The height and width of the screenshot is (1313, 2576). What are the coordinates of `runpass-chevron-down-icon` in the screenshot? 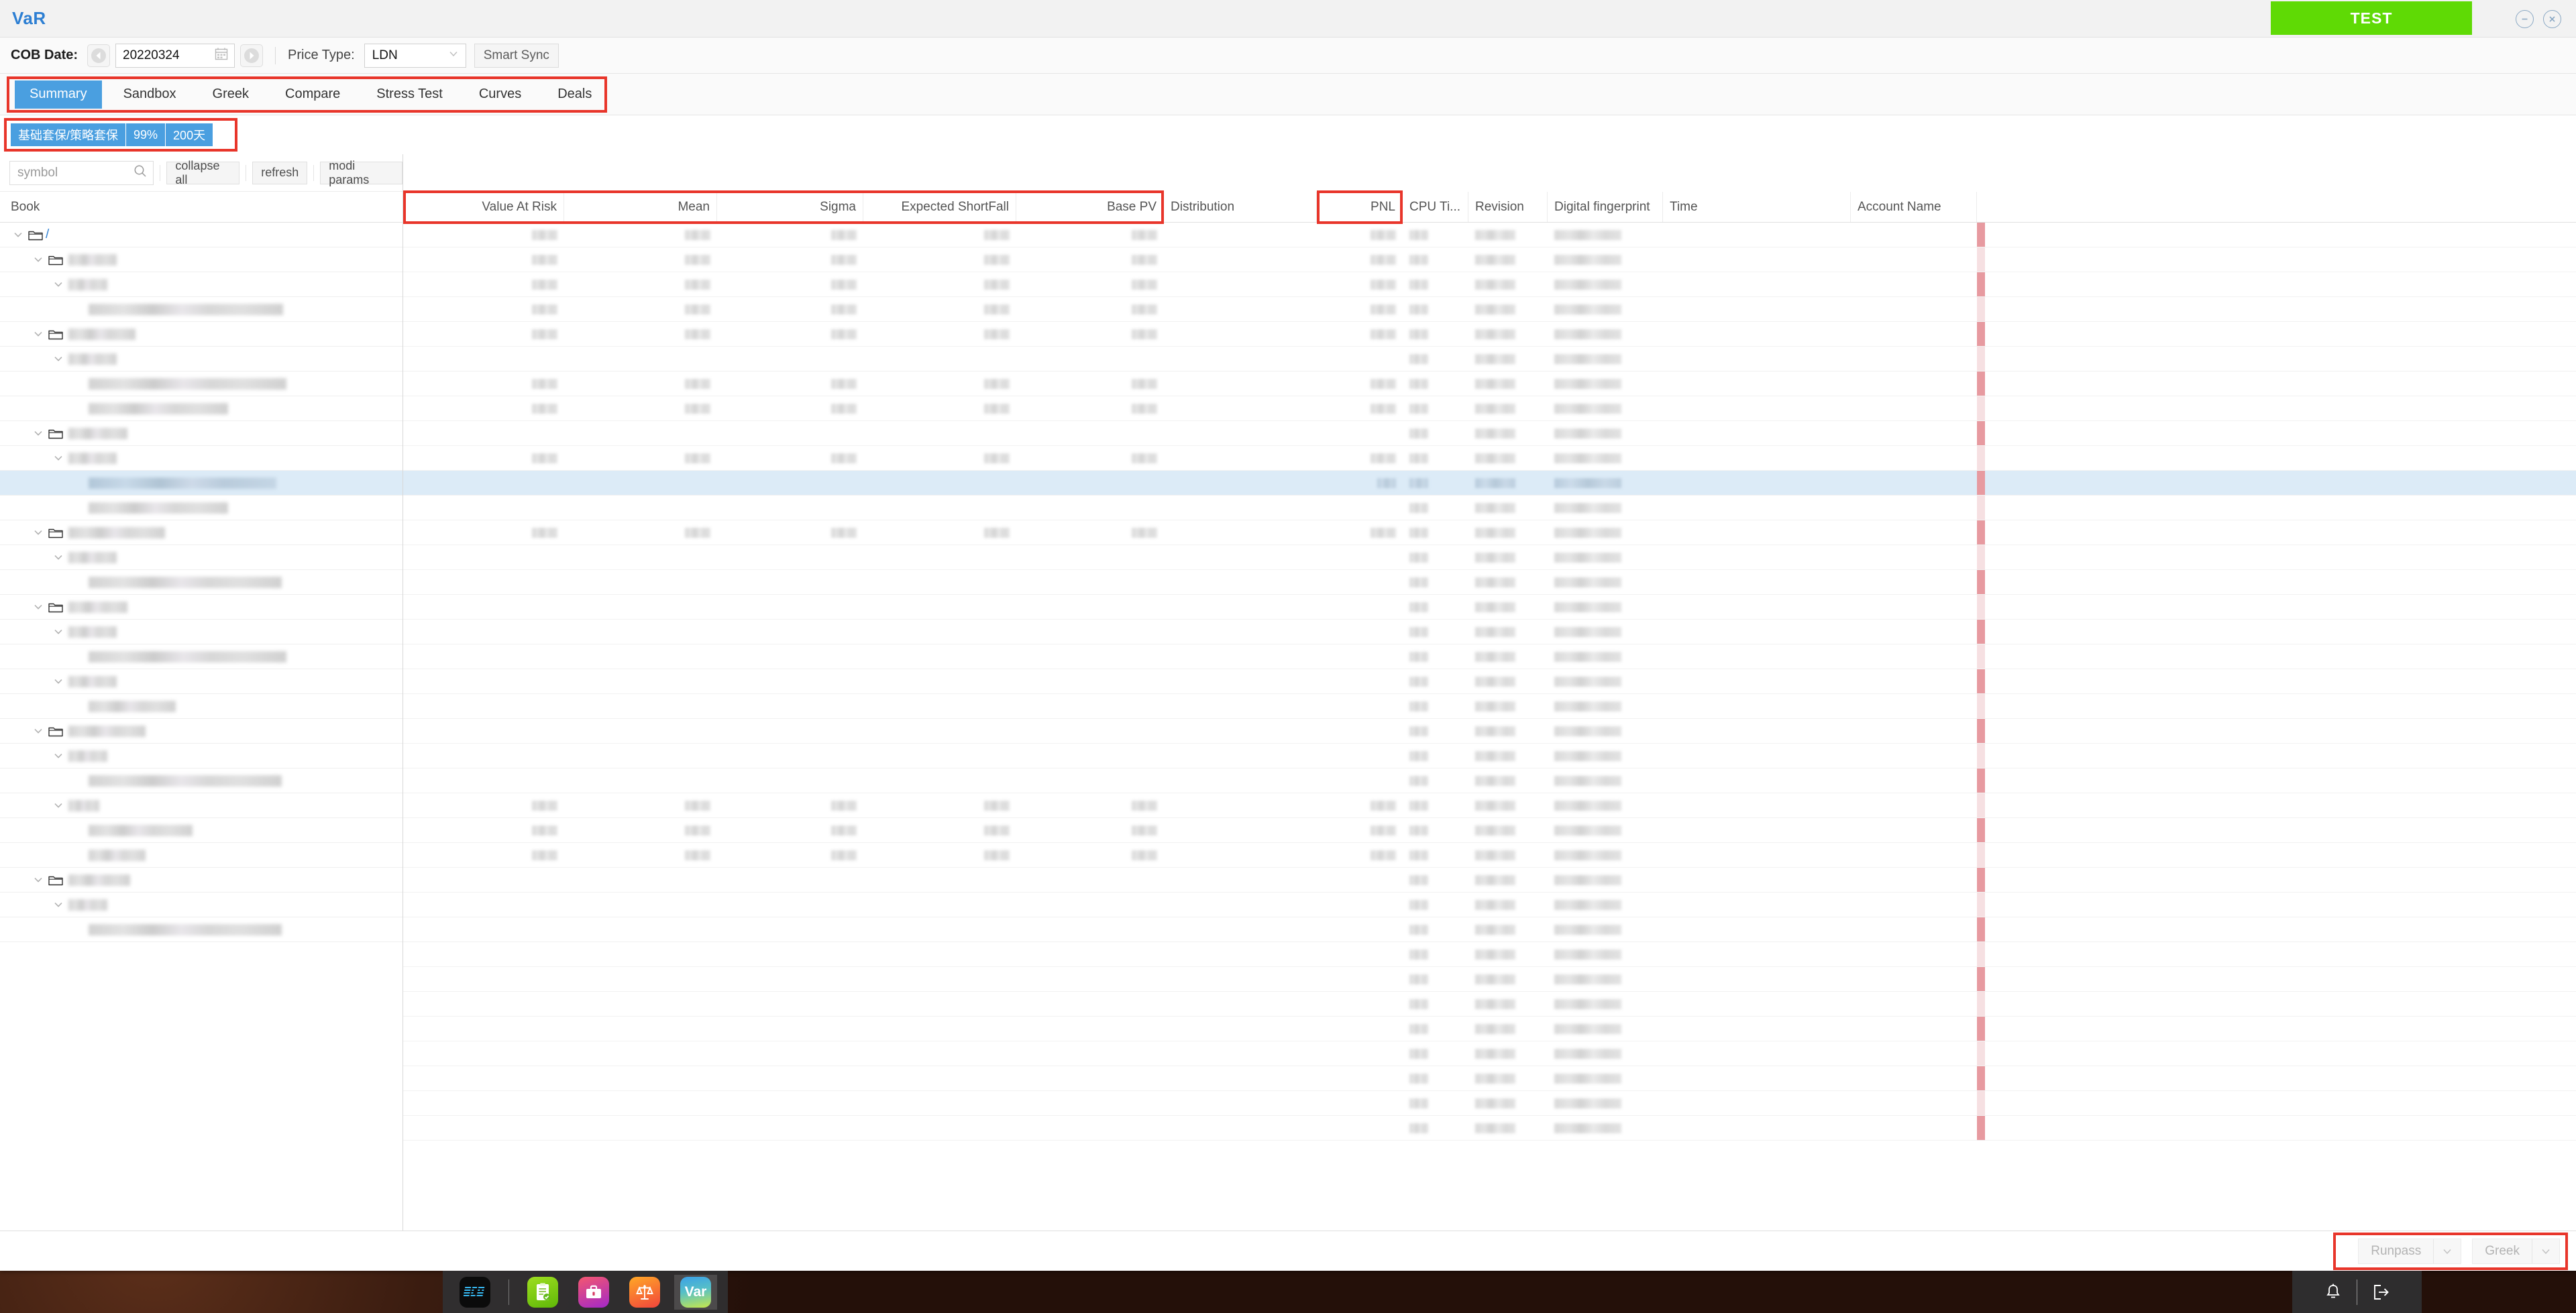 It's located at (2447, 1251).